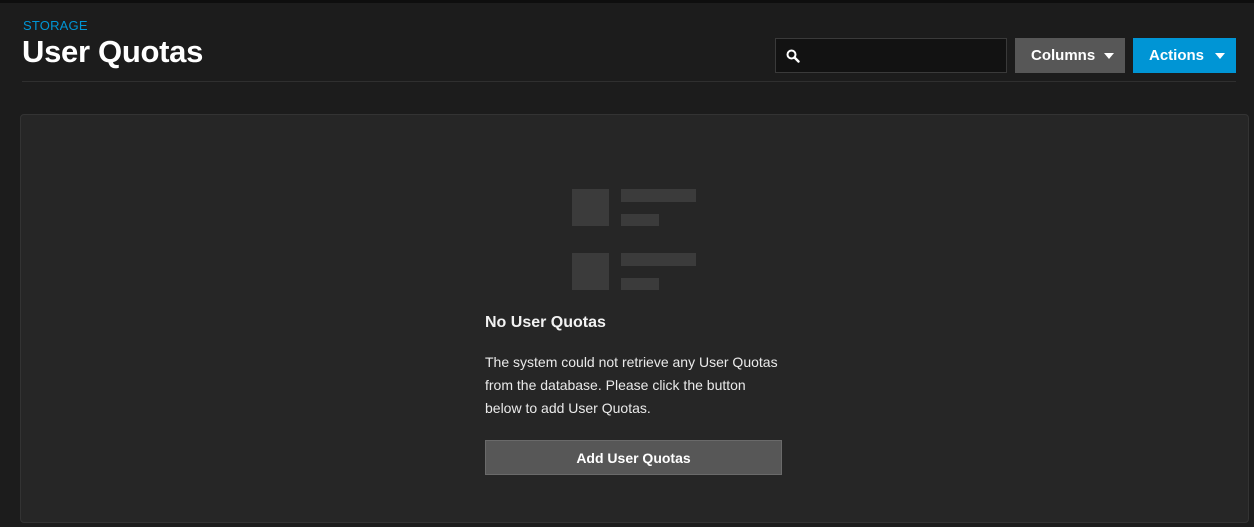  Describe the element at coordinates (545, 322) in the screenshot. I see `empty-state-title: No User Quotas` at that location.